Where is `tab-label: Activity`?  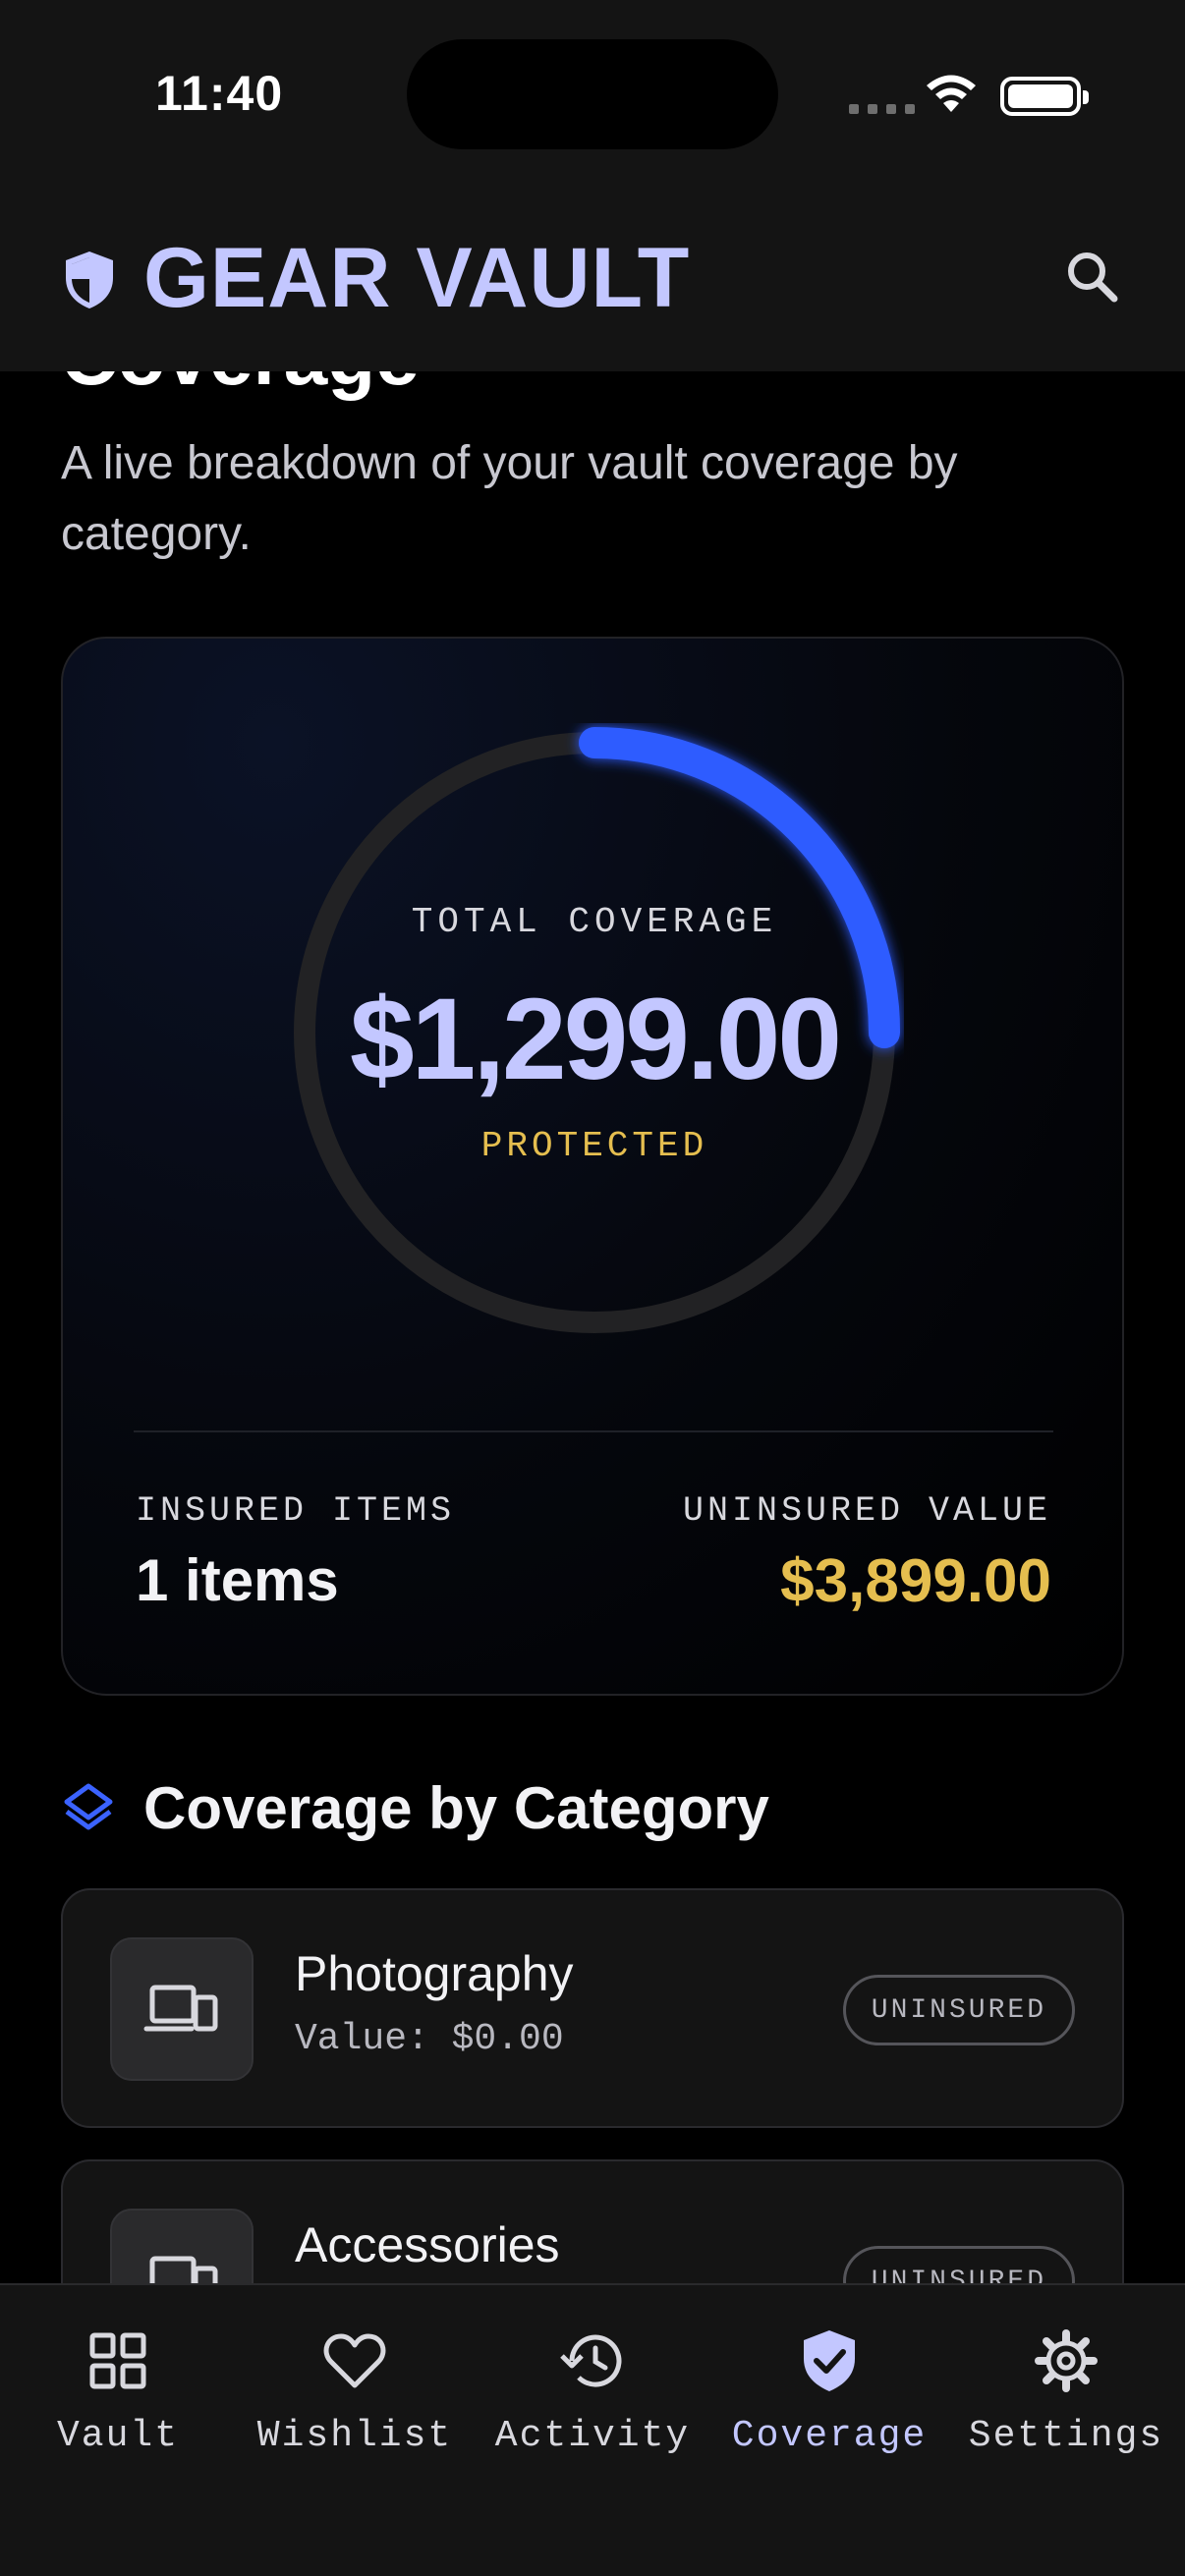 tab-label: Activity is located at coordinates (592, 2436).